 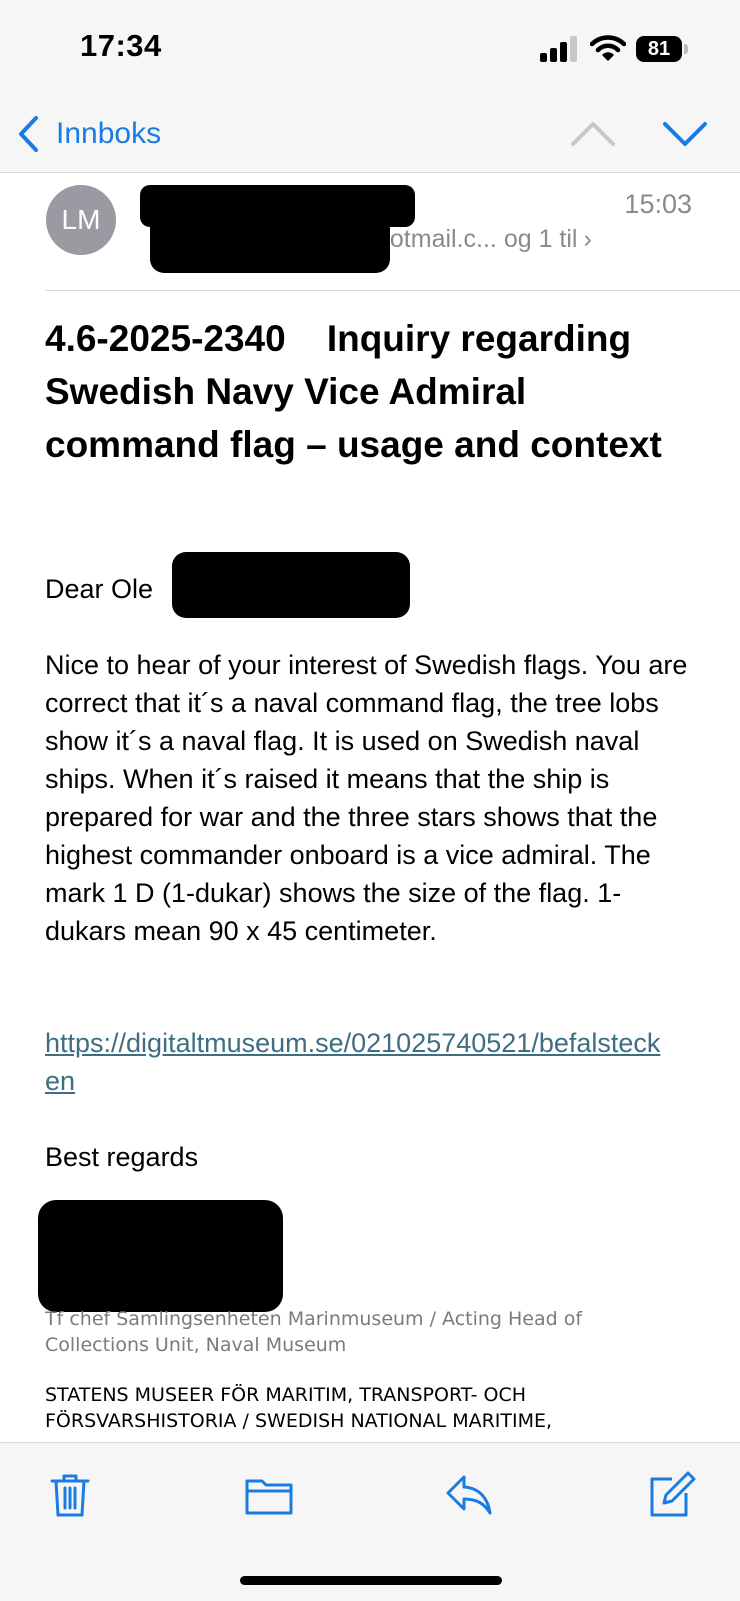 What do you see at coordinates (658, 204) in the screenshot?
I see `message-time: 15:03` at bounding box center [658, 204].